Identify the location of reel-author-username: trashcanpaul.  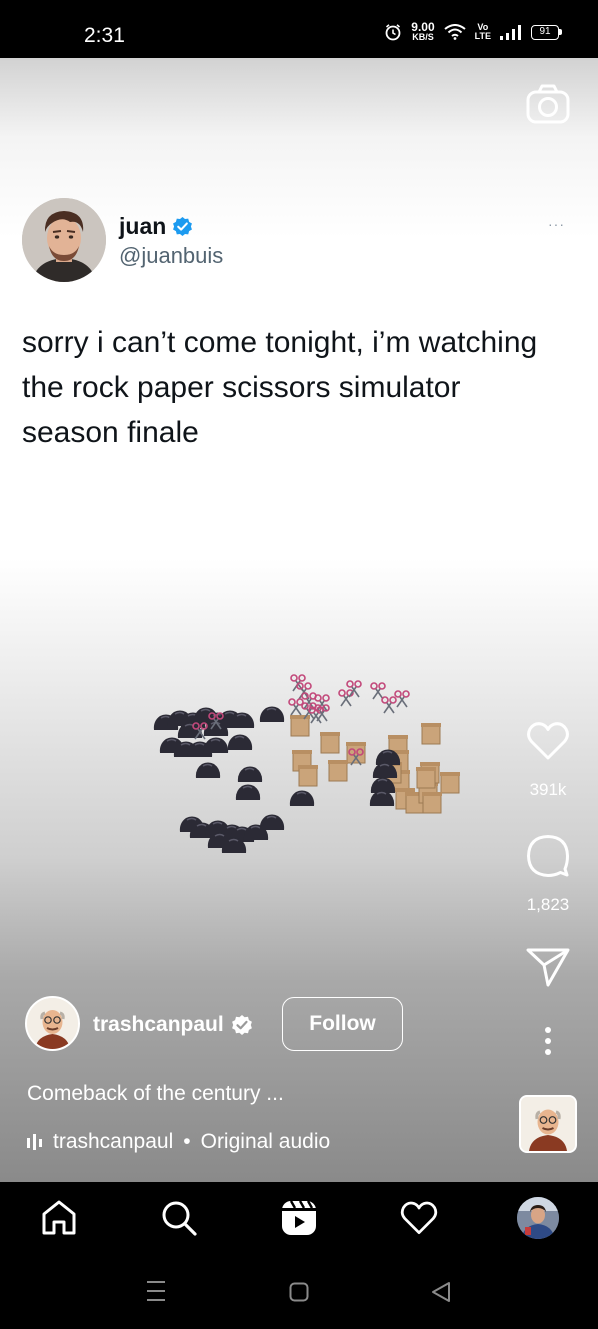
(158, 1025).